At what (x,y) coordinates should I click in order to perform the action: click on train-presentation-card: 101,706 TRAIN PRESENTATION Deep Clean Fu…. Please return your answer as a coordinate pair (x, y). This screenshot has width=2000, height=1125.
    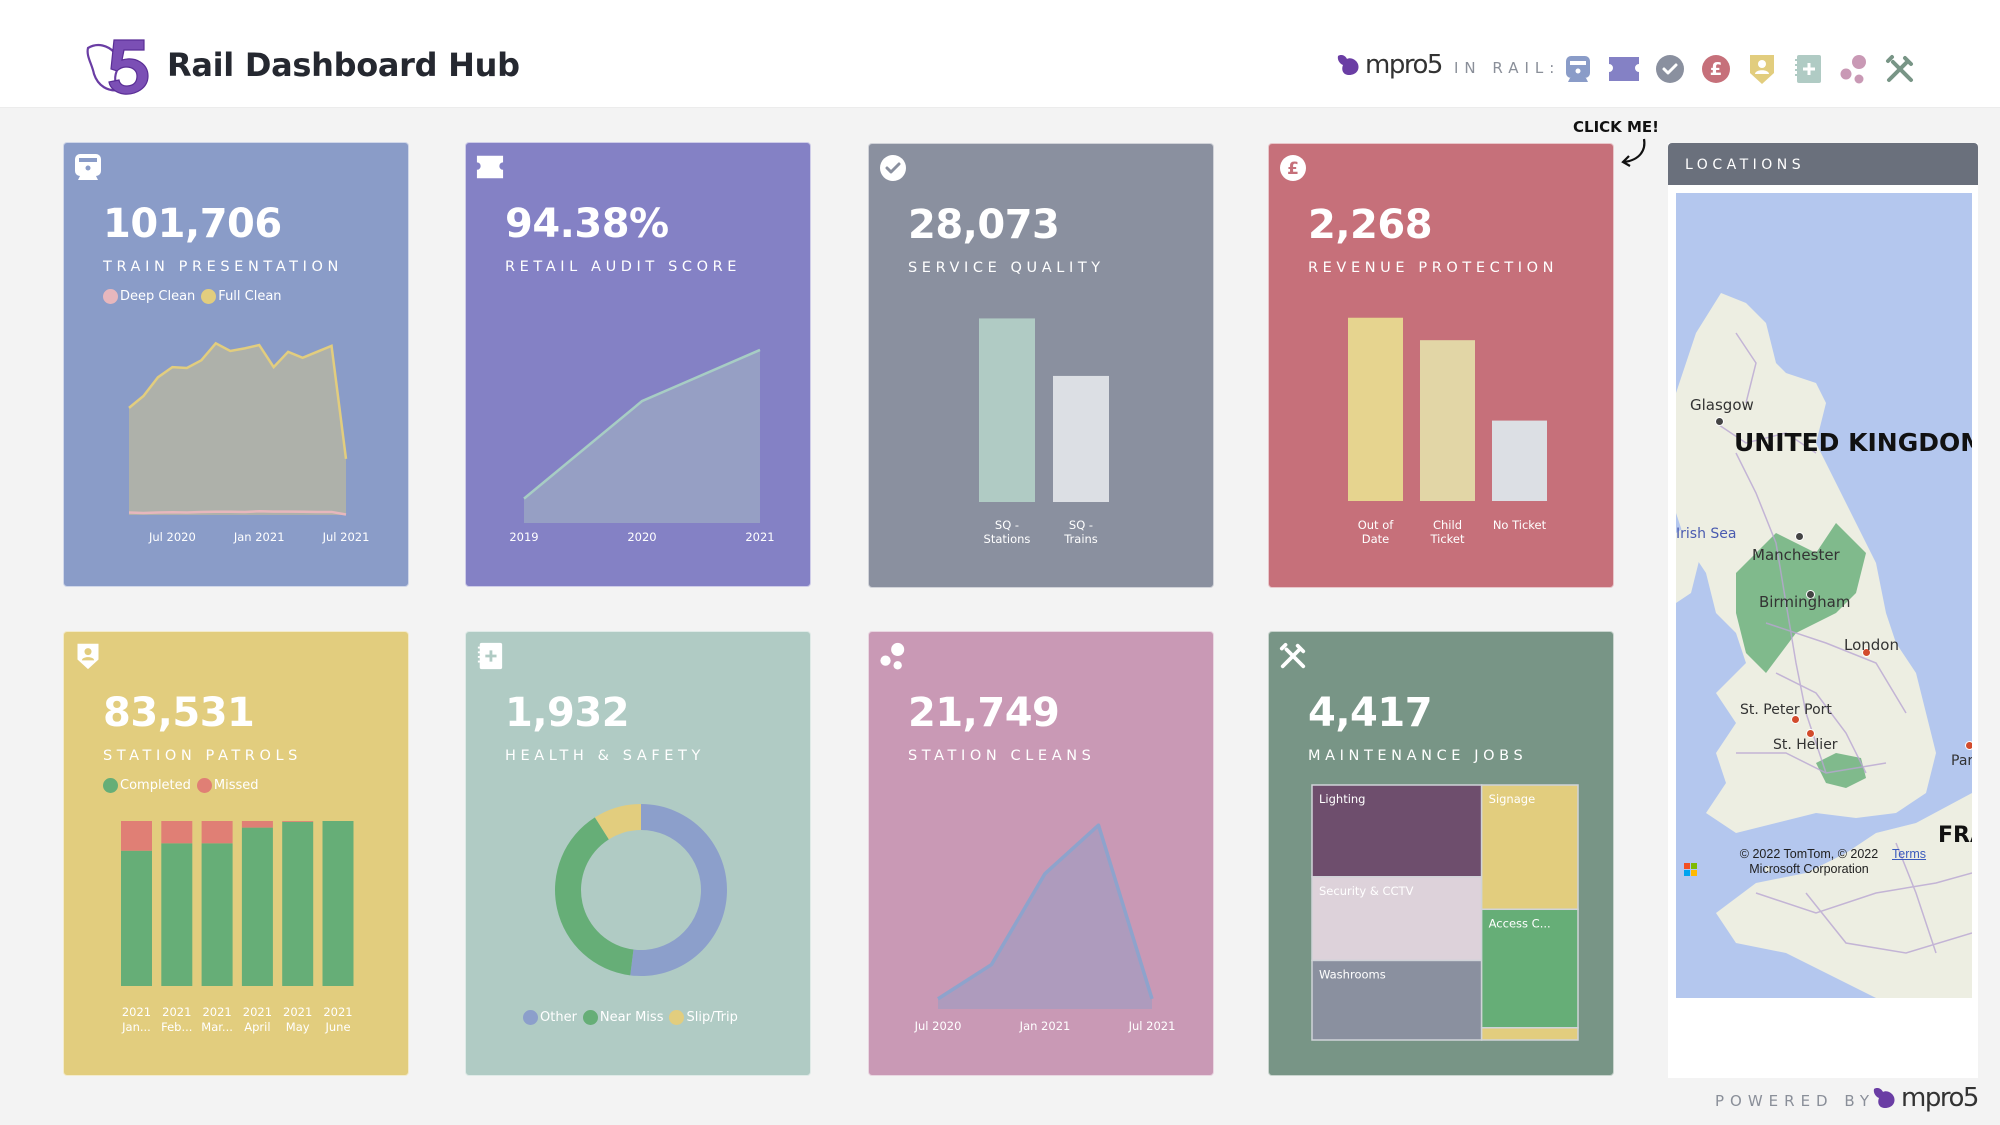
    Looking at the image, I should click on (236, 364).